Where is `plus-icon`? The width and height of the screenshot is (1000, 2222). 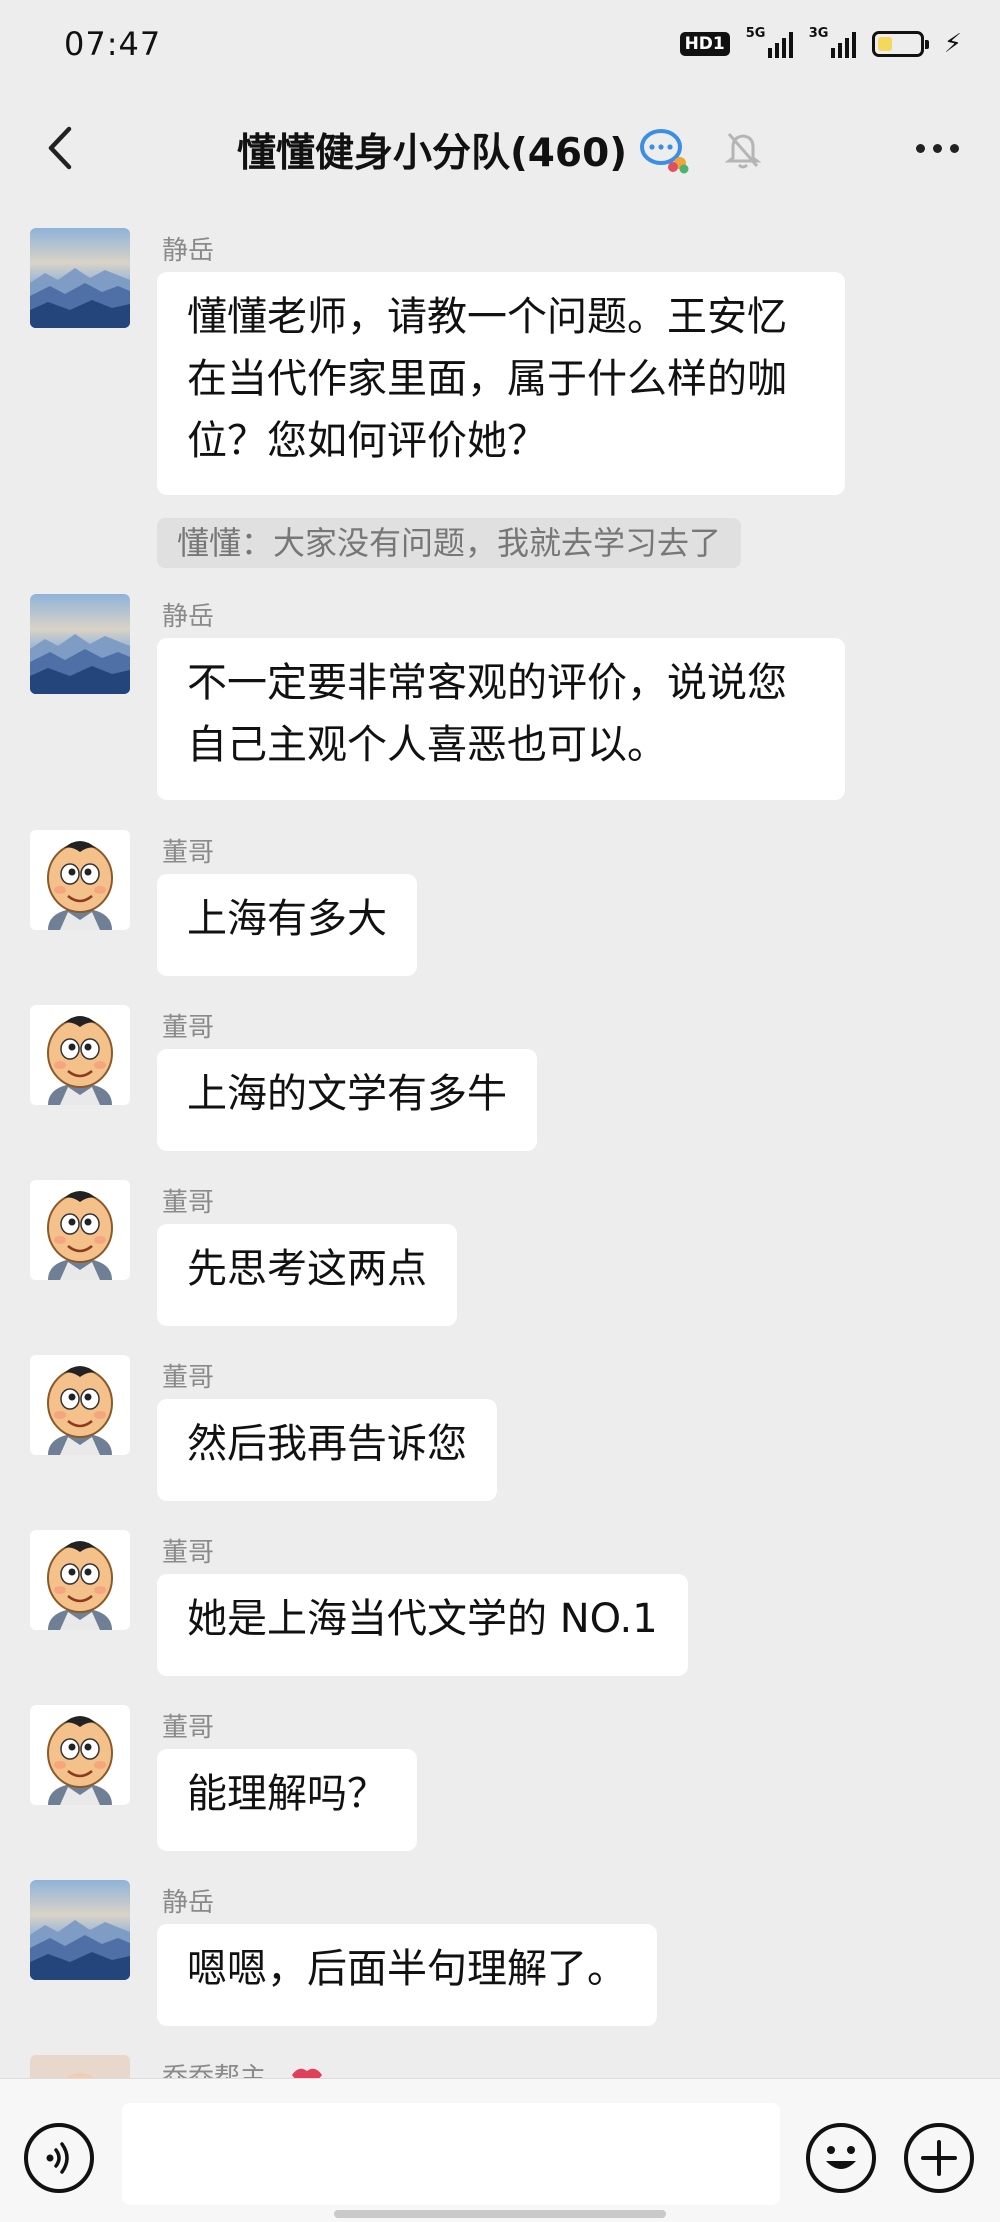 plus-icon is located at coordinates (939, 2158).